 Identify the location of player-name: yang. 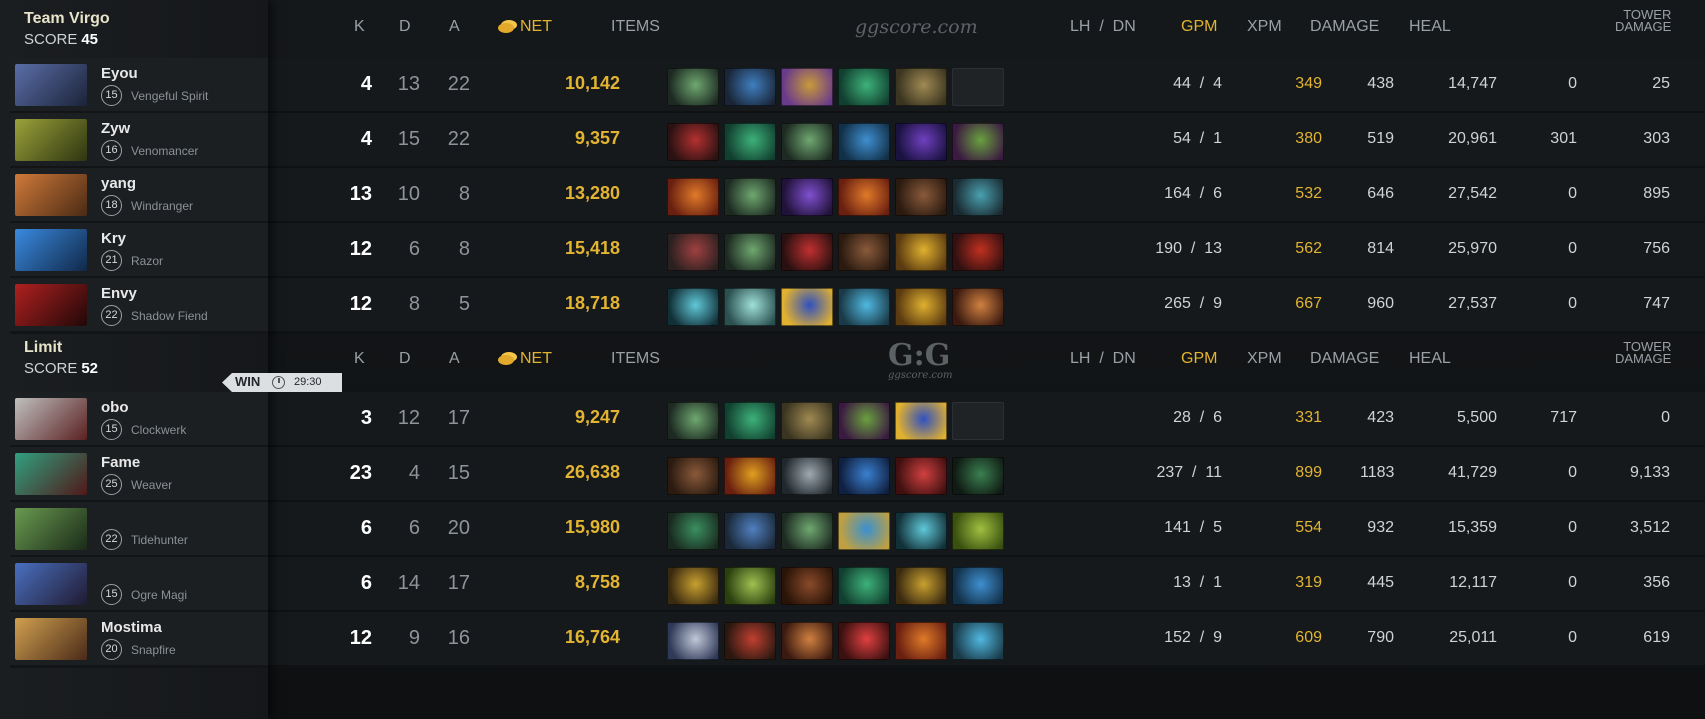
(118, 183).